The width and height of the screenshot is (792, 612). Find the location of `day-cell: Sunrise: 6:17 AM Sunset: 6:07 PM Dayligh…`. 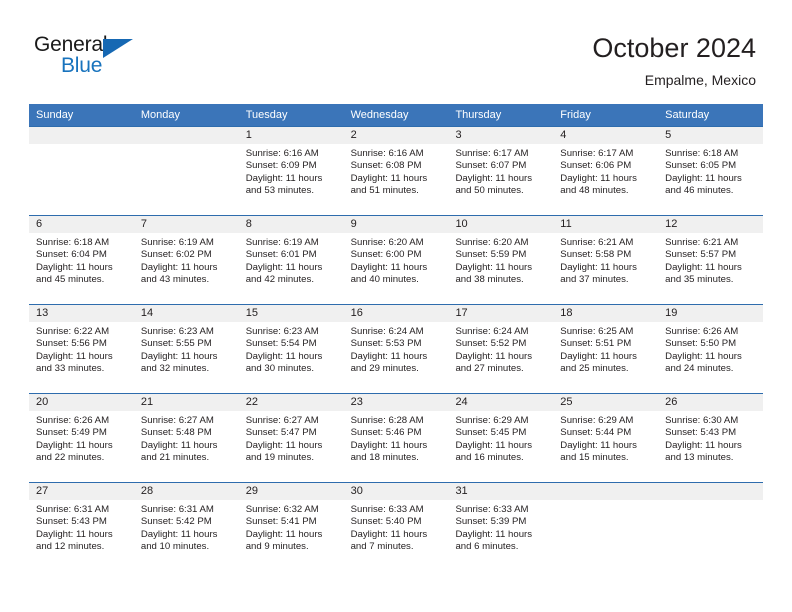

day-cell: Sunrise: 6:17 AM Sunset: 6:07 PM Dayligh… is located at coordinates (500, 179).